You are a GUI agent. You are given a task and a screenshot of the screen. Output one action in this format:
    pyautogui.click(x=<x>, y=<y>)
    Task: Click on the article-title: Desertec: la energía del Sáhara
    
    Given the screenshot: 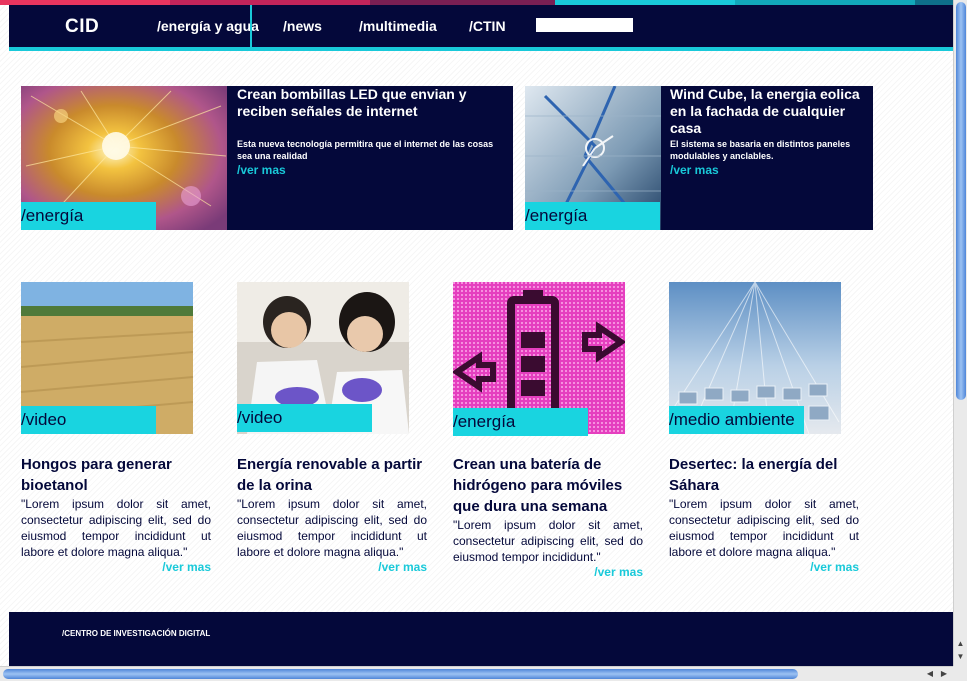 What is the action you would take?
    pyautogui.click(x=769, y=475)
    